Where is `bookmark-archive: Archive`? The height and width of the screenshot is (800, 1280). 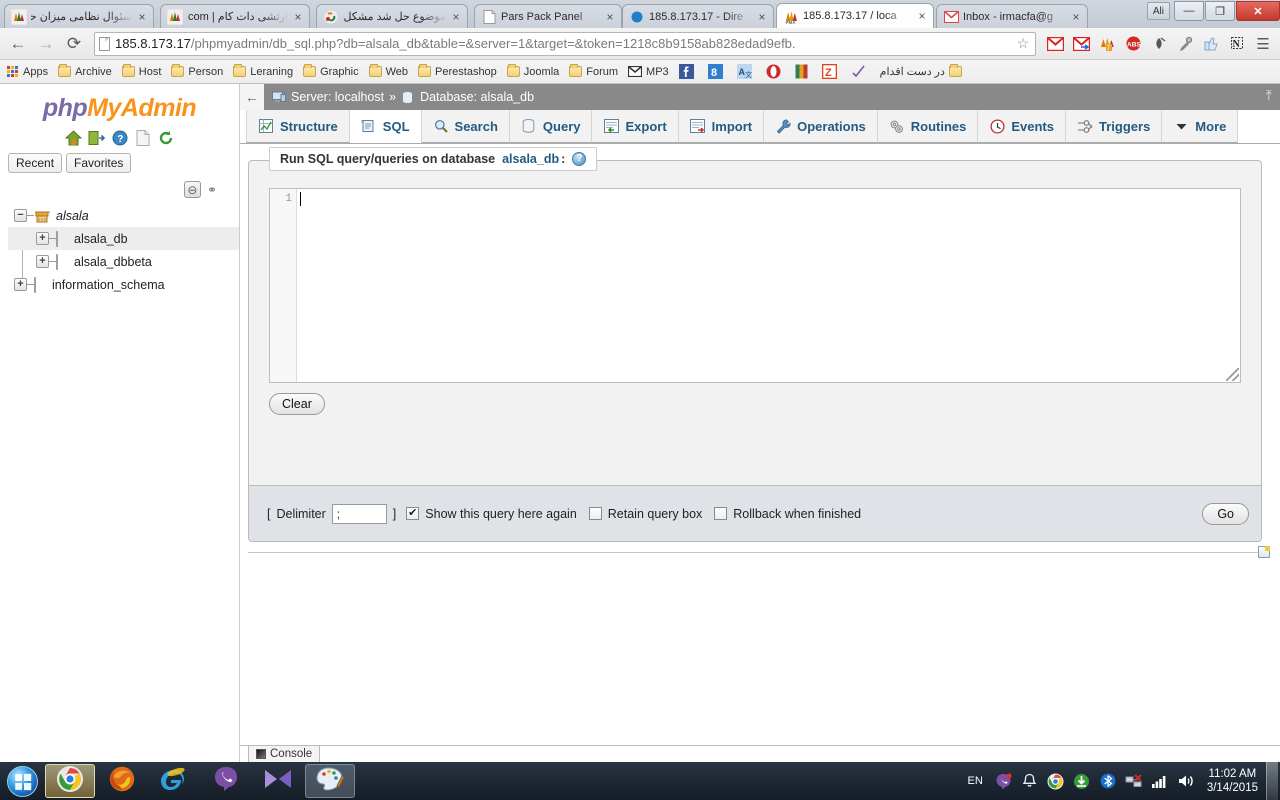 bookmark-archive: Archive is located at coordinates (86, 71).